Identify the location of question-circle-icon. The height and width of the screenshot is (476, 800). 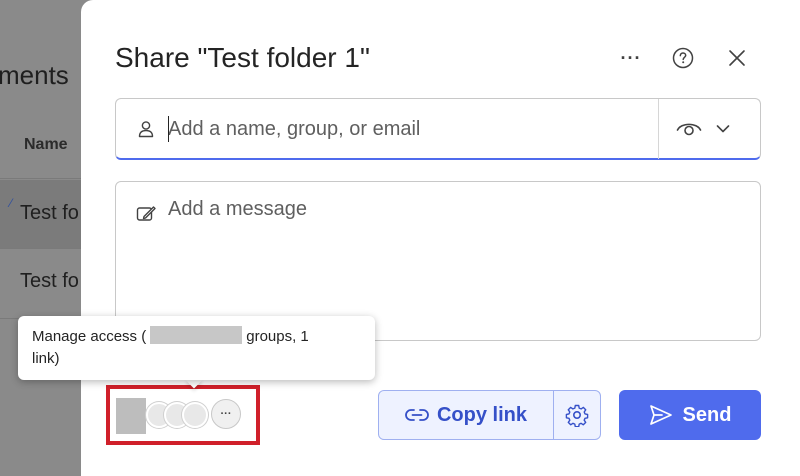
(683, 58).